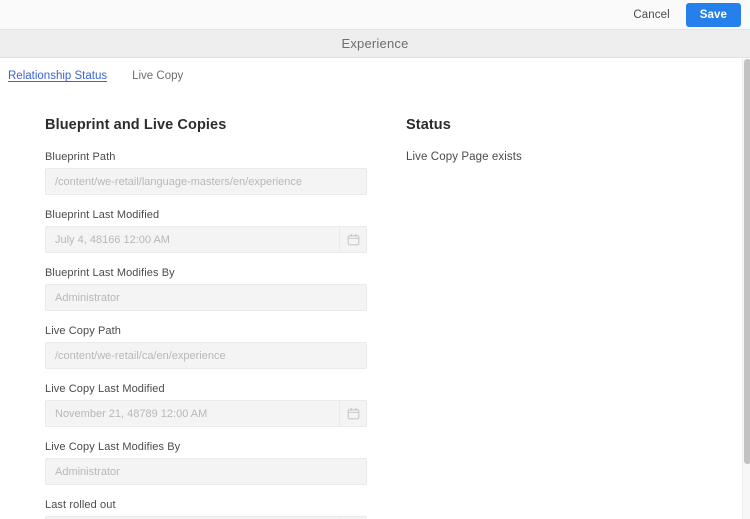 The image size is (750, 519). I want to click on section-heading-status: Status, so click(428, 125).